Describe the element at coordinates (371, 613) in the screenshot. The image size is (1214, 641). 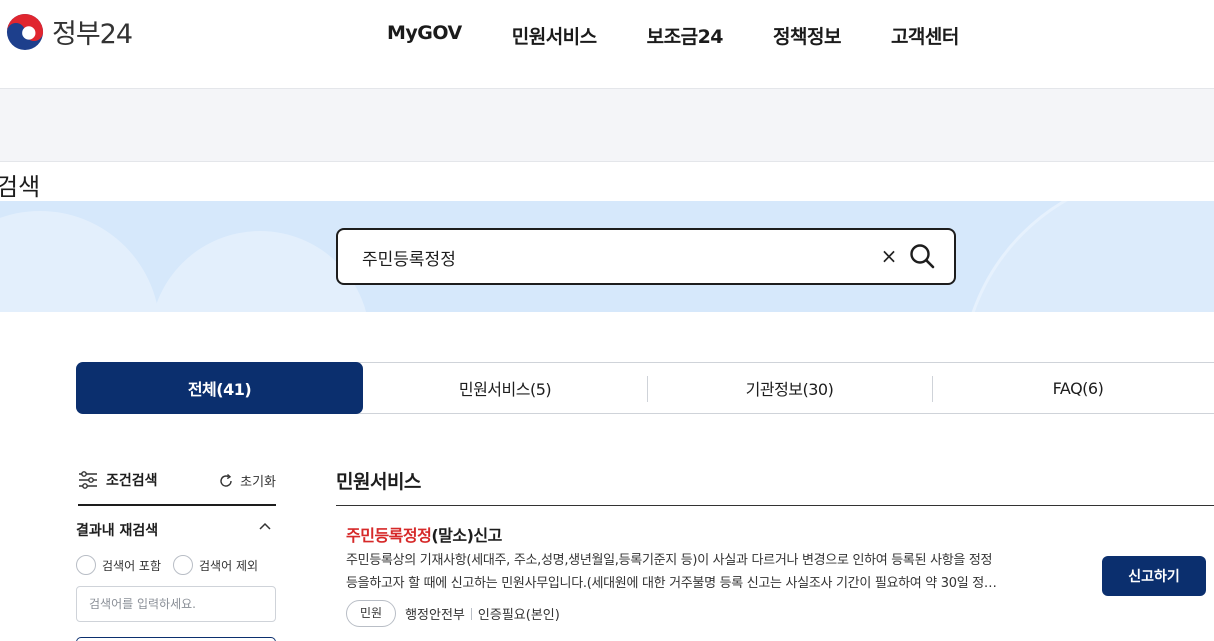
I see `category-badge: 민원` at that location.